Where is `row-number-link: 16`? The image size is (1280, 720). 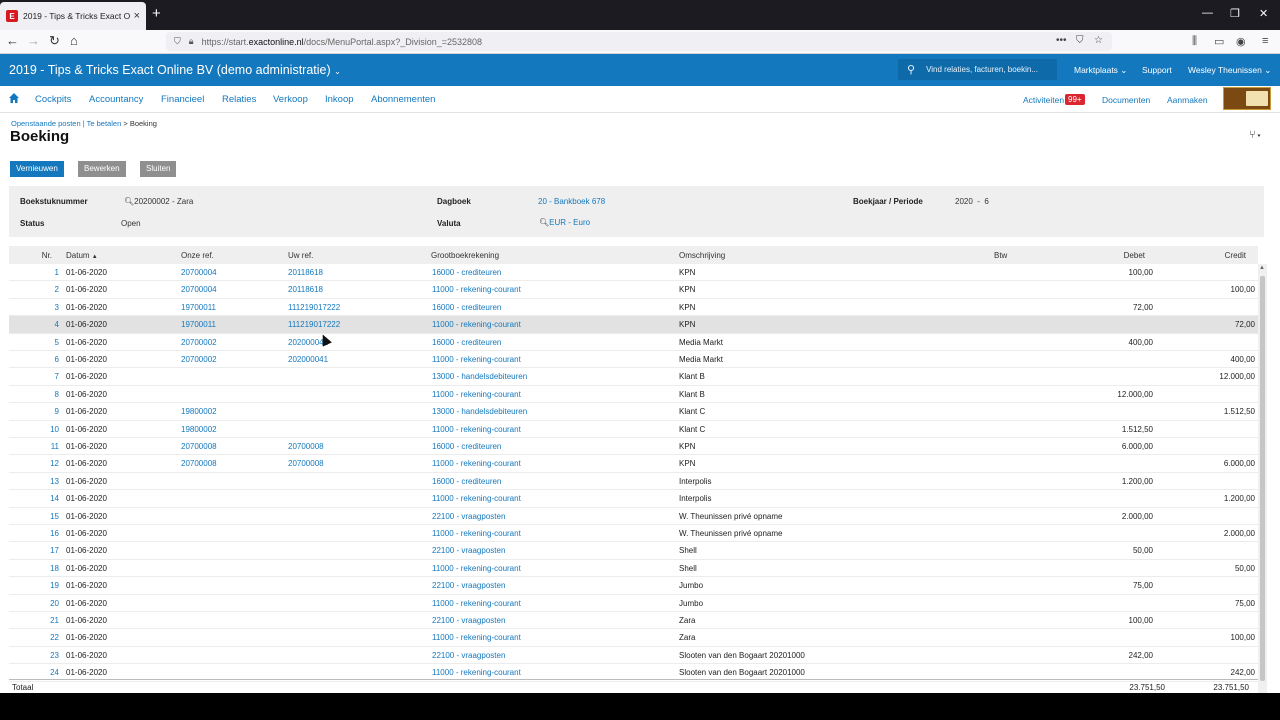 row-number-link: 16 is located at coordinates (44, 533).